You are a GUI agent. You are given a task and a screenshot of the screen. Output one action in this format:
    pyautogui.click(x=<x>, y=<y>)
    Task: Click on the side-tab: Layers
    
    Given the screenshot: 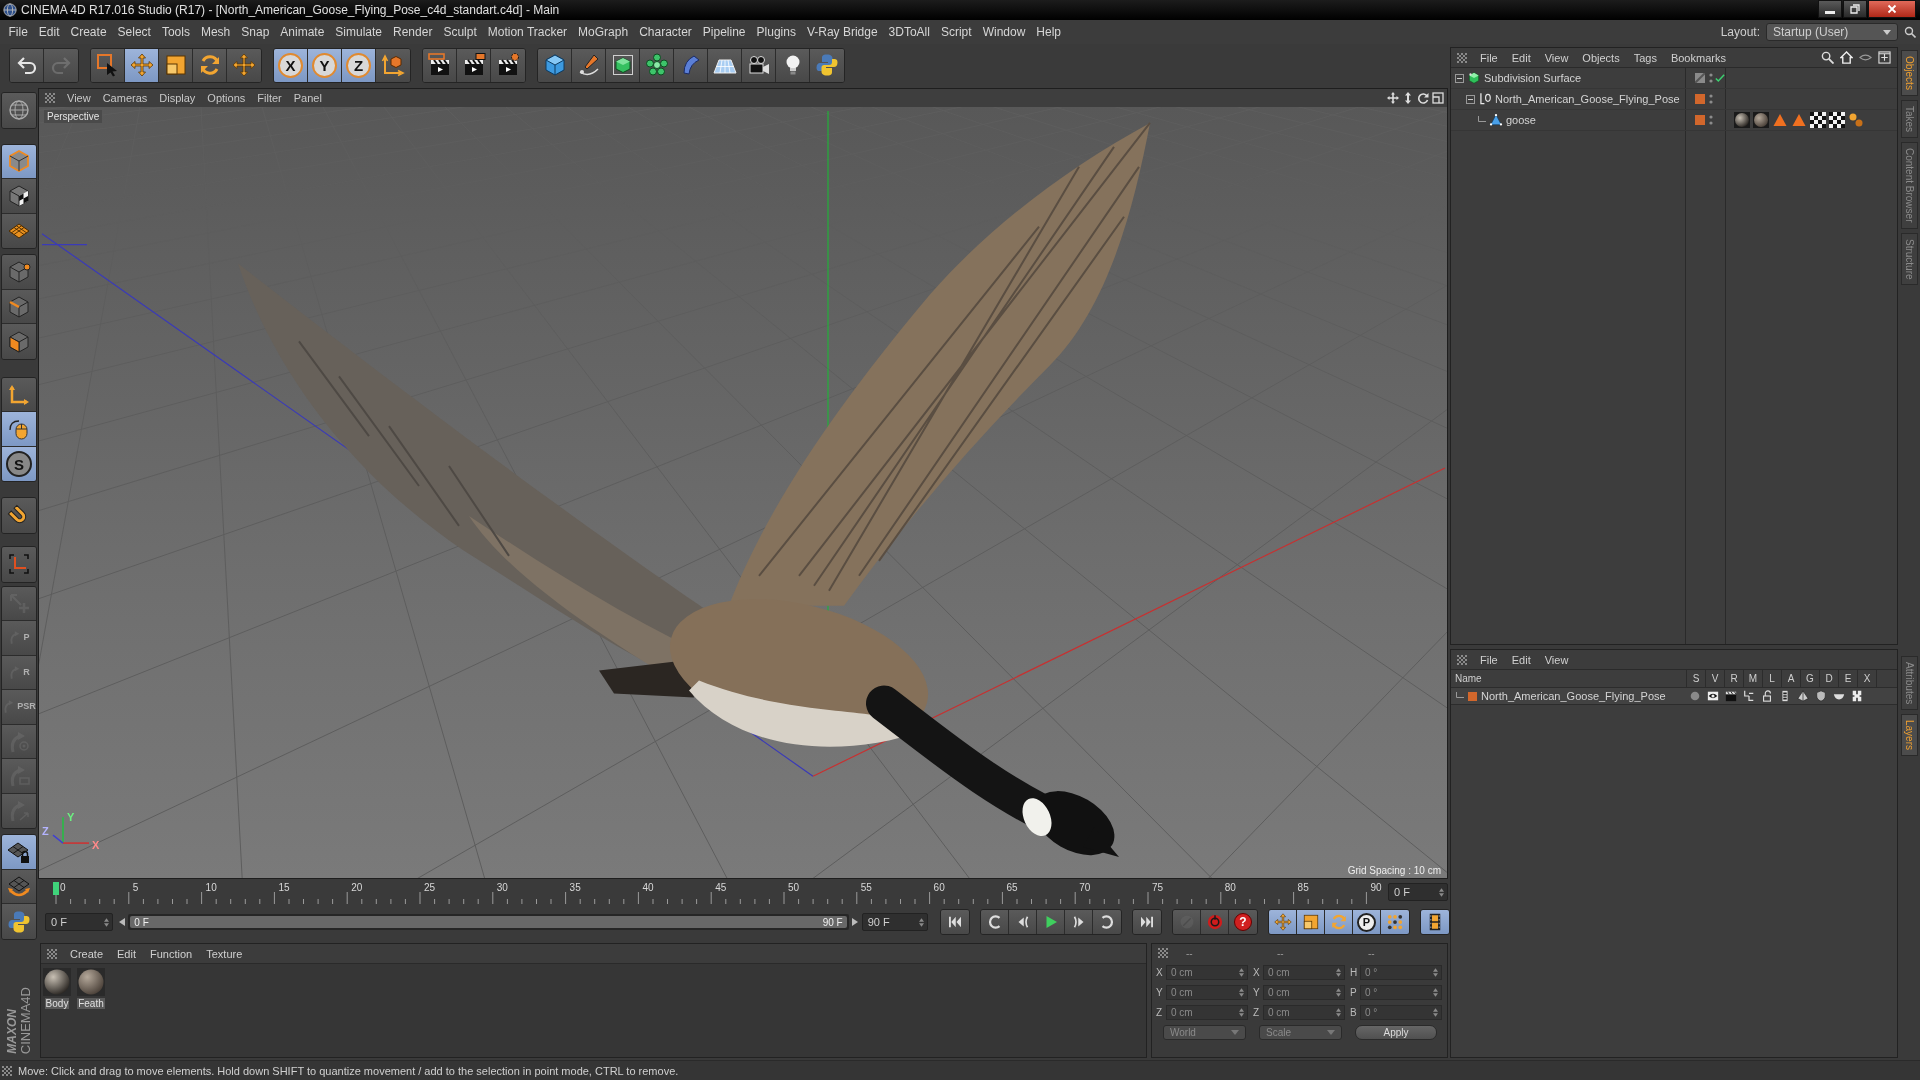 What is the action you would take?
    pyautogui.click(x=1909, y=735)
    